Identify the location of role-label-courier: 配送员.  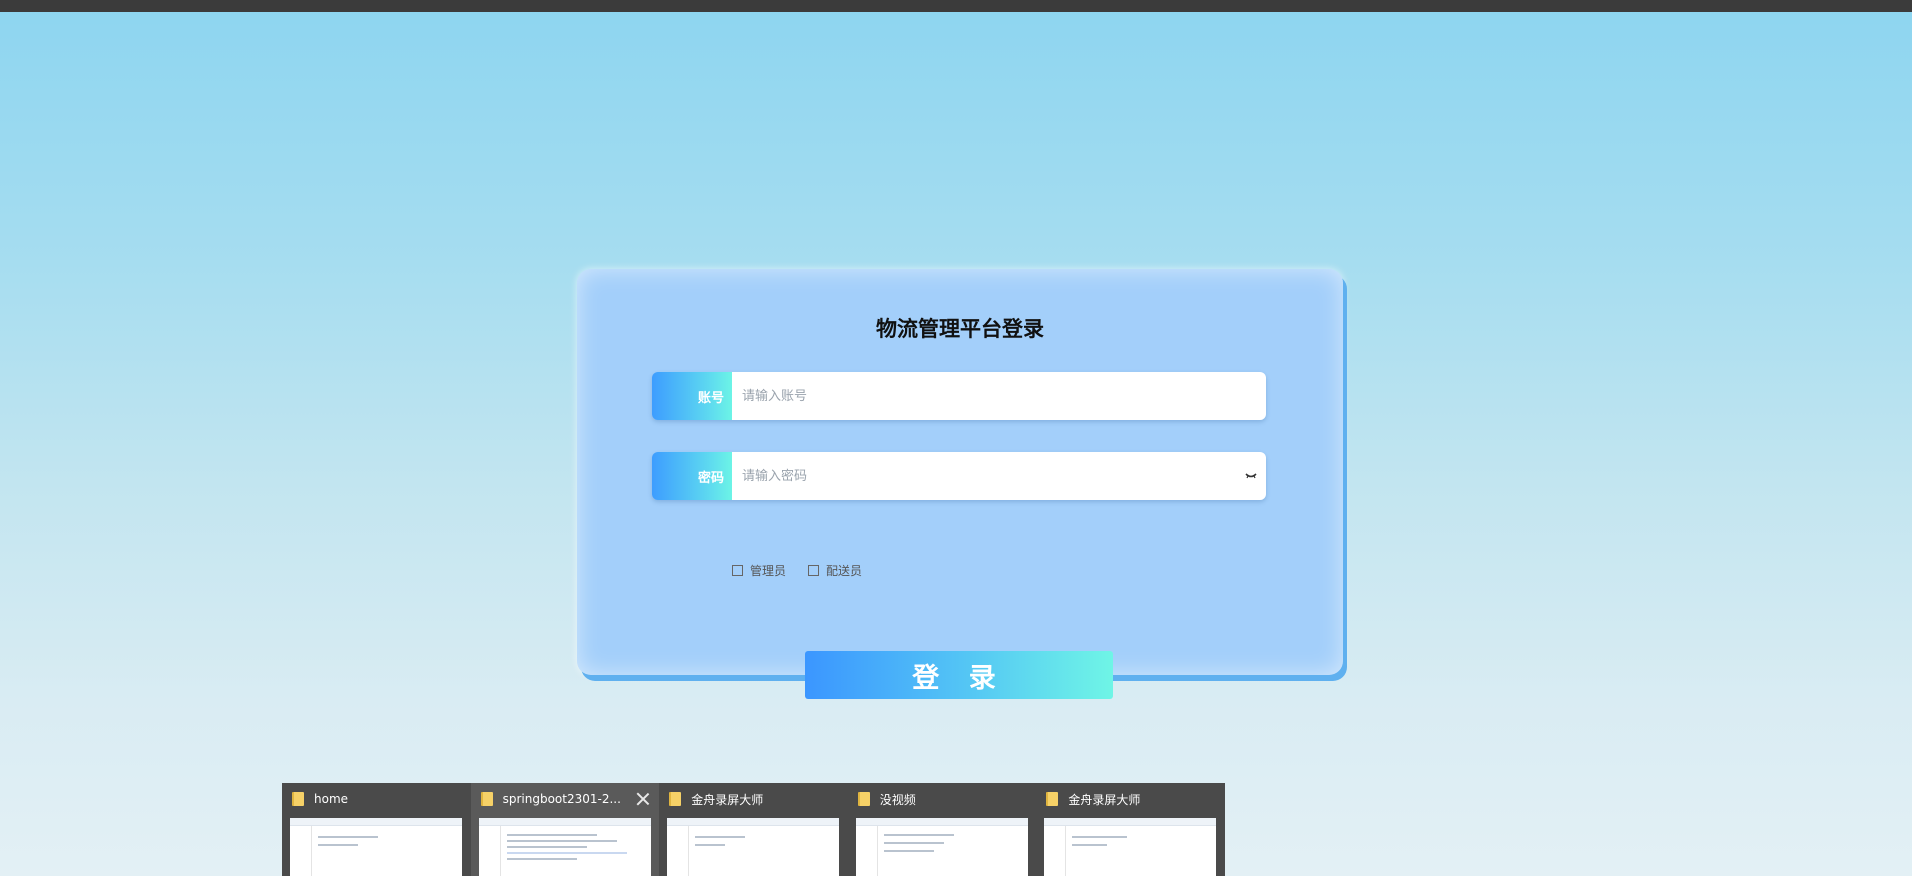
(844, 571).